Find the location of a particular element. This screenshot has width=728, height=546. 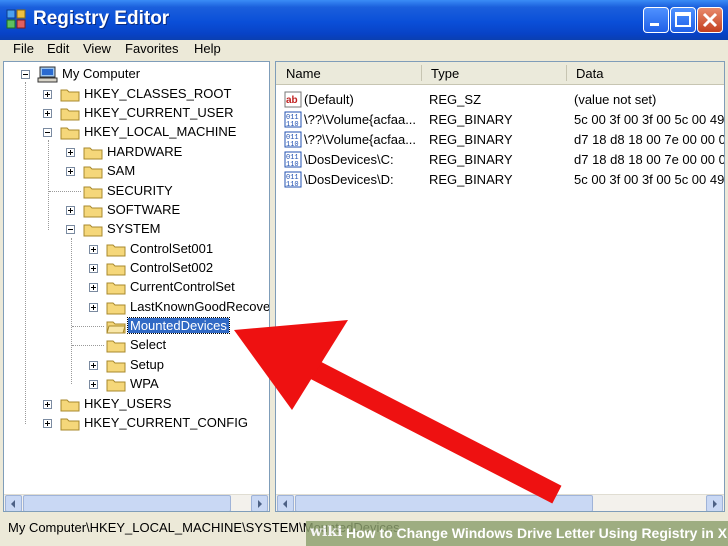

list-header: Name Type Data is located at coordinates (500, 73).